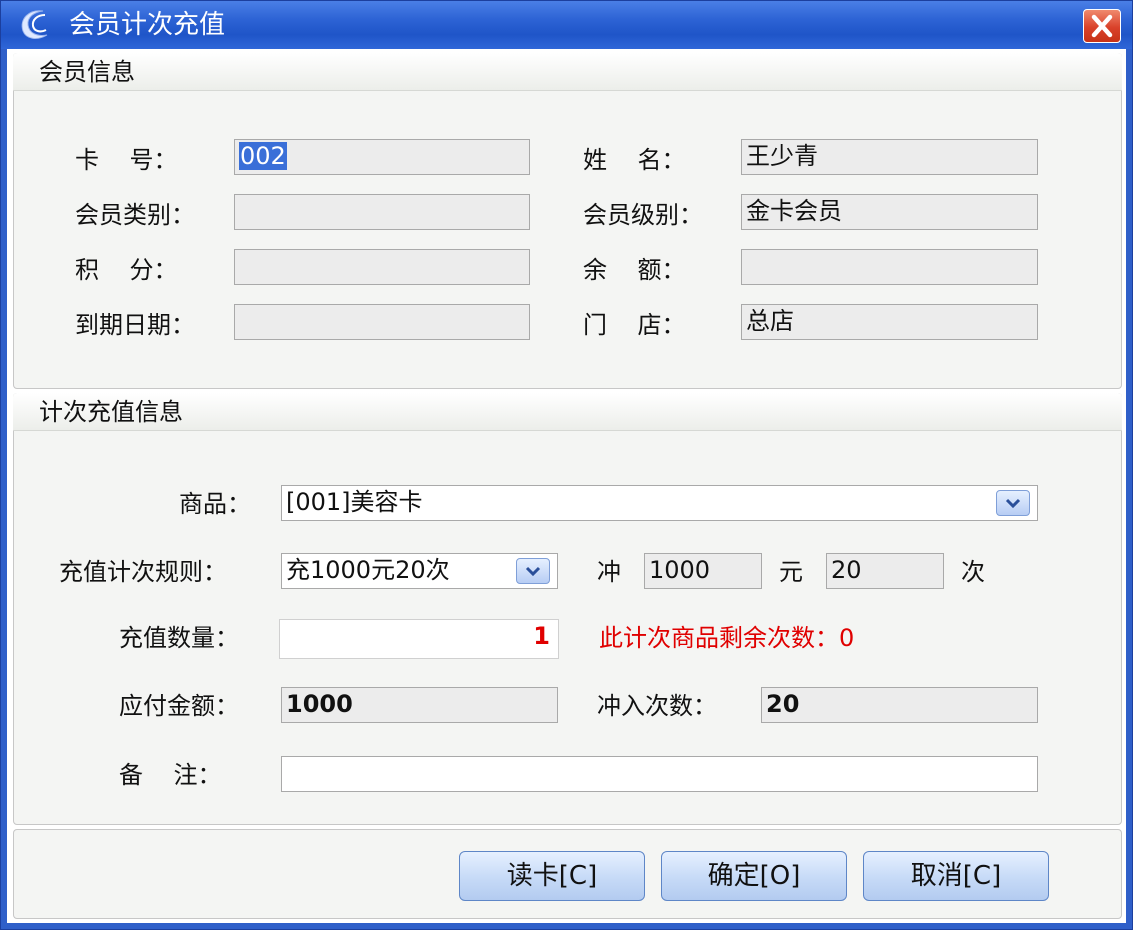  Describe the element at coordinates (382, 322) in the screenshot. I see `expiry-field` at that location.